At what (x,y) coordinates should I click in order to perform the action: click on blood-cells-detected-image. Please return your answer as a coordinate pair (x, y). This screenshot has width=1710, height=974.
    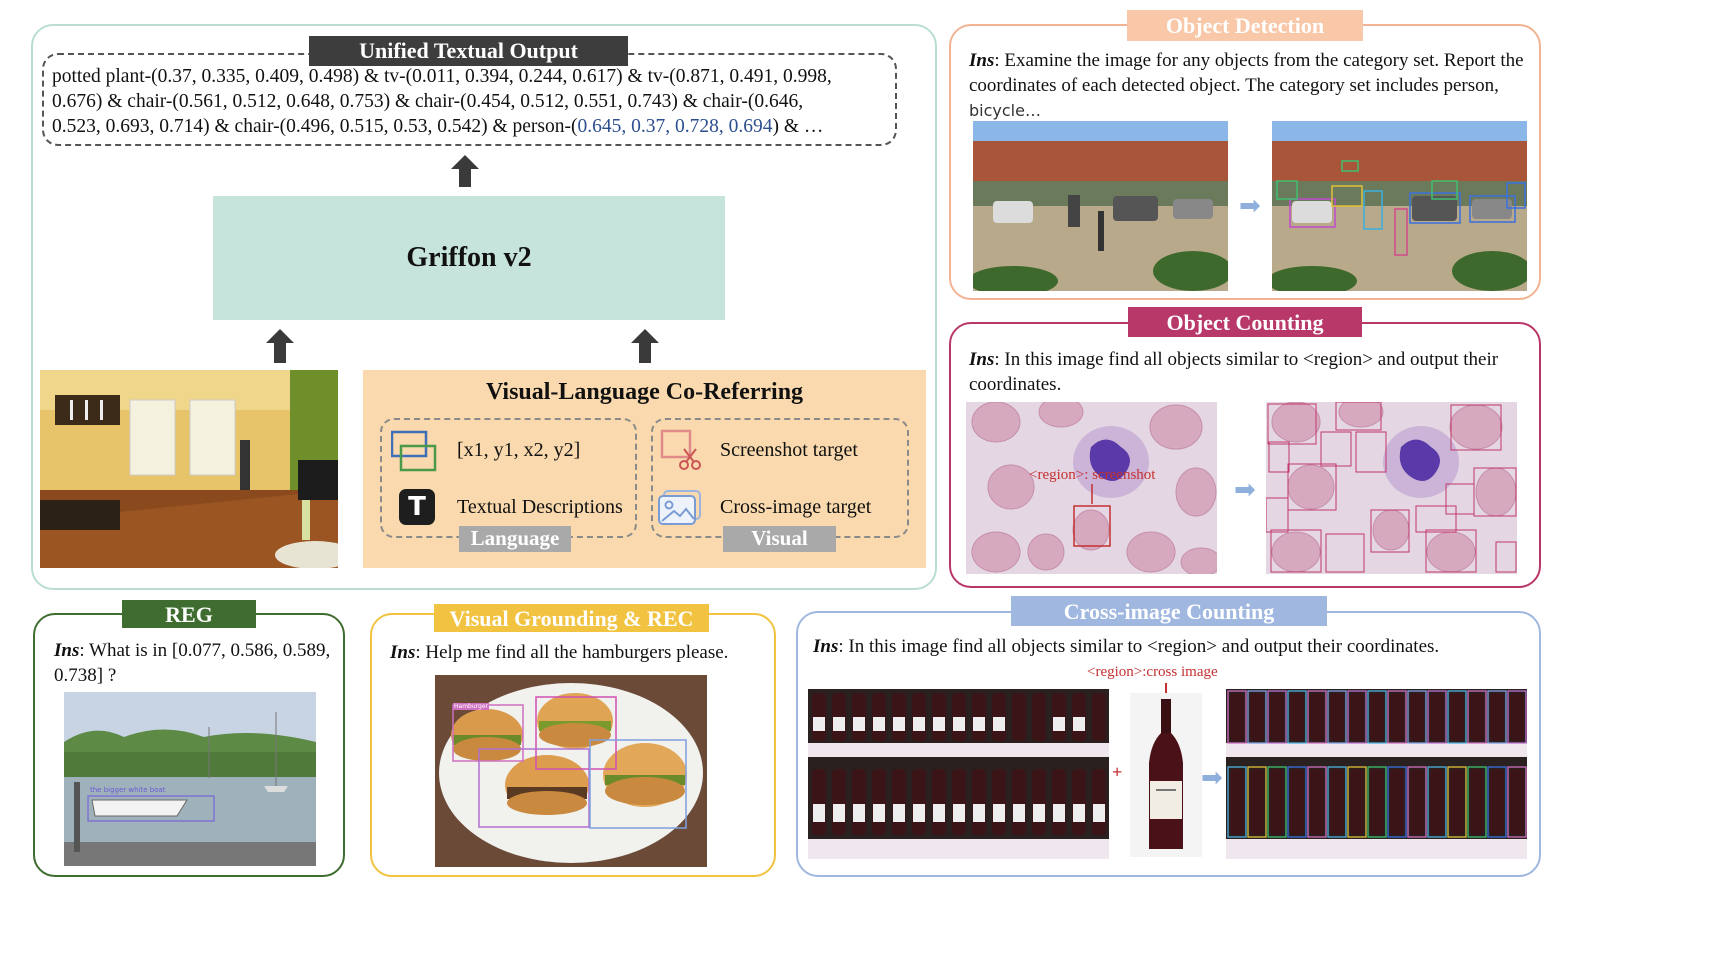
    Looking at the image, I should click on (1391, 488).